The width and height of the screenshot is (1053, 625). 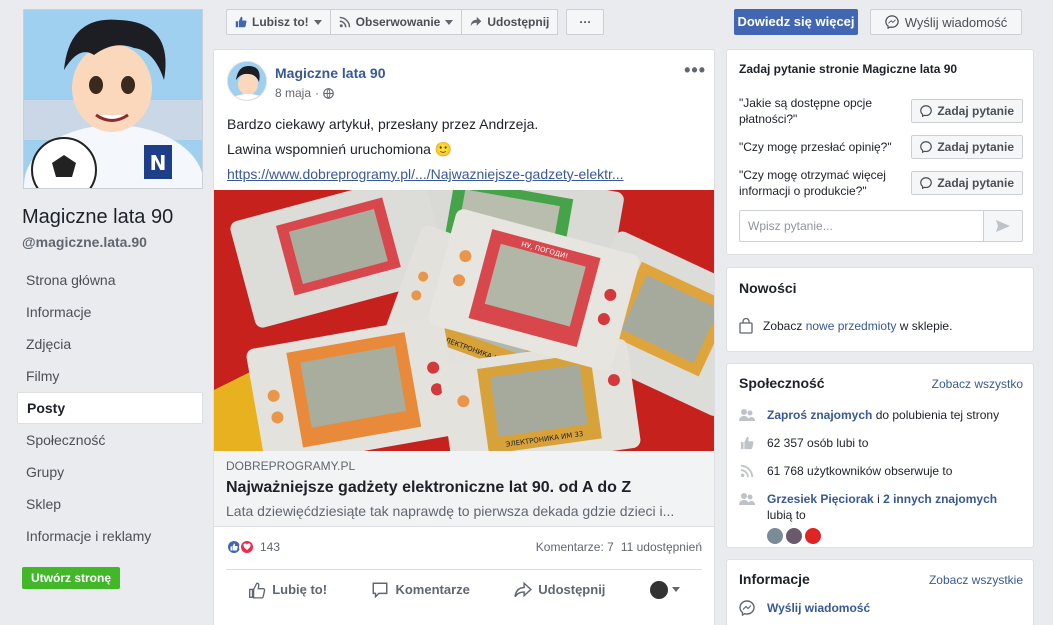 What do you see at coordinates (110, 408) in the screenshot?
I see `nav-item-posts: Posty` at bounding box center [110, 408].